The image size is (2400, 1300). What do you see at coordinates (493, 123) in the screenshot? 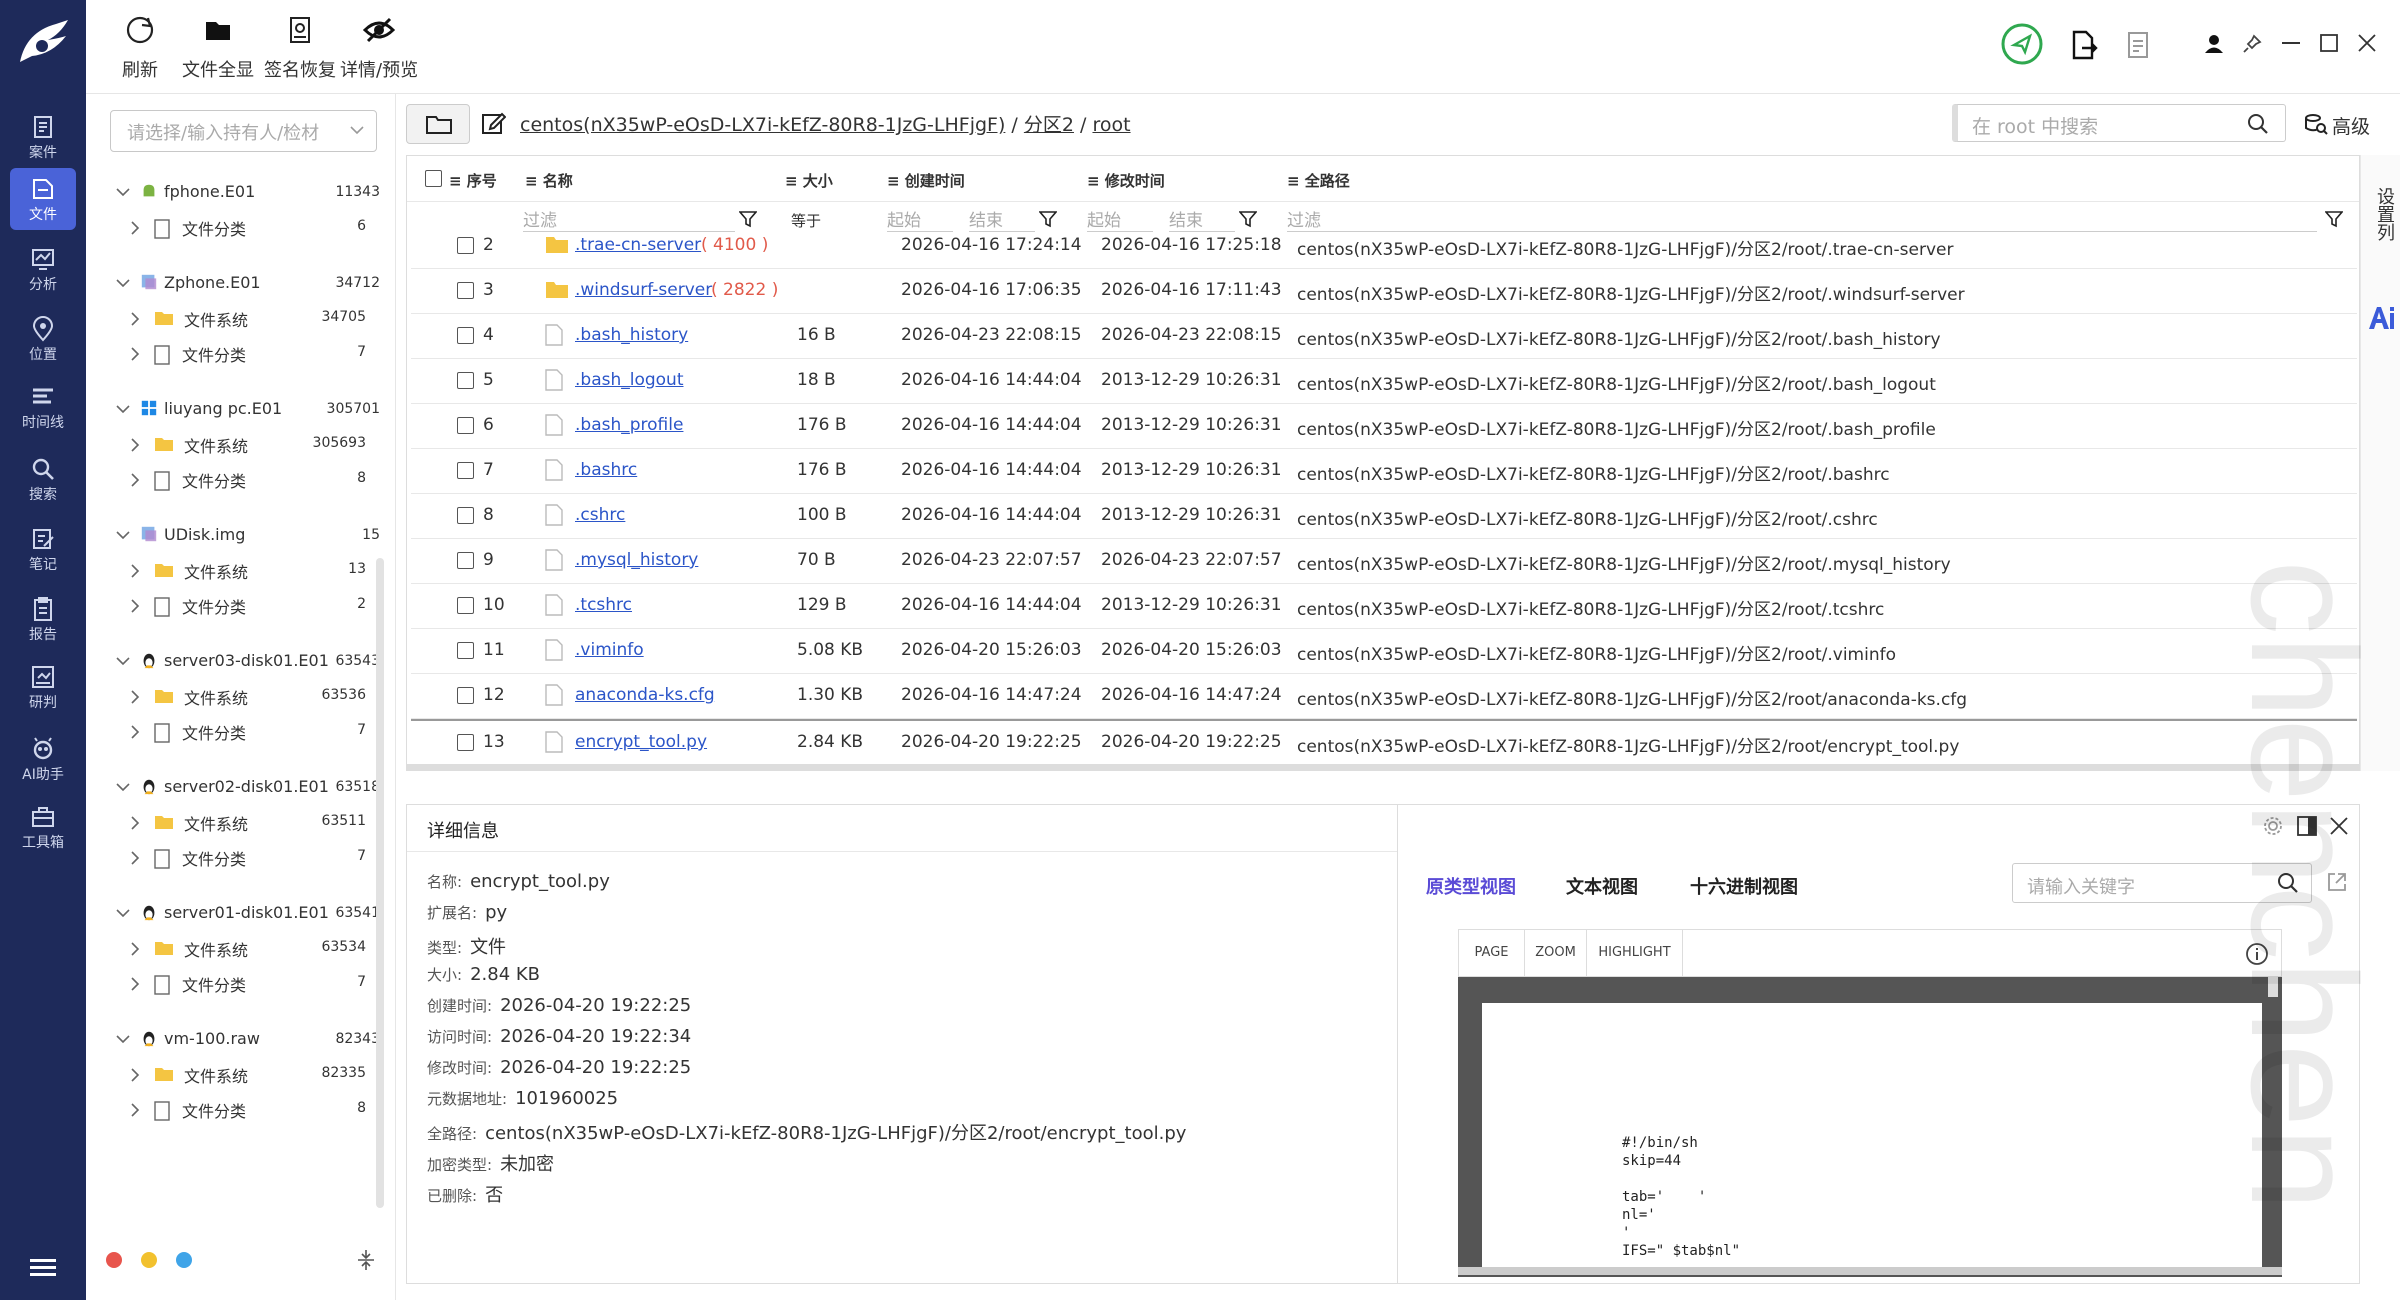
I see `edit-path-icon` at bounding box center [493, 123].